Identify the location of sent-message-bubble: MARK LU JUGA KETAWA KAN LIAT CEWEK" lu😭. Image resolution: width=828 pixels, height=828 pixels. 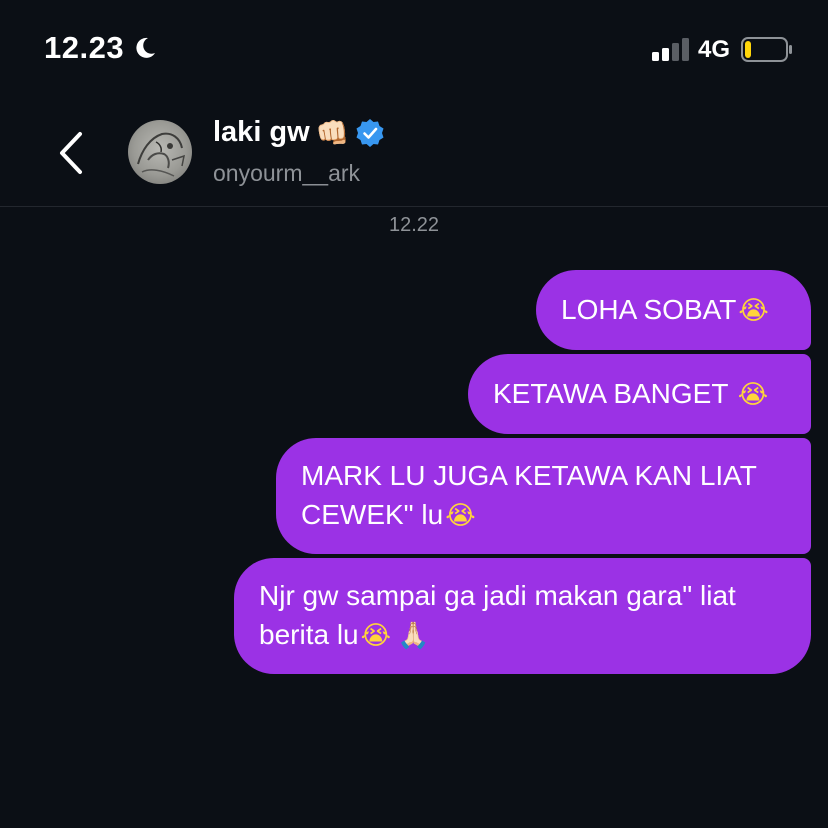
(543, 496).